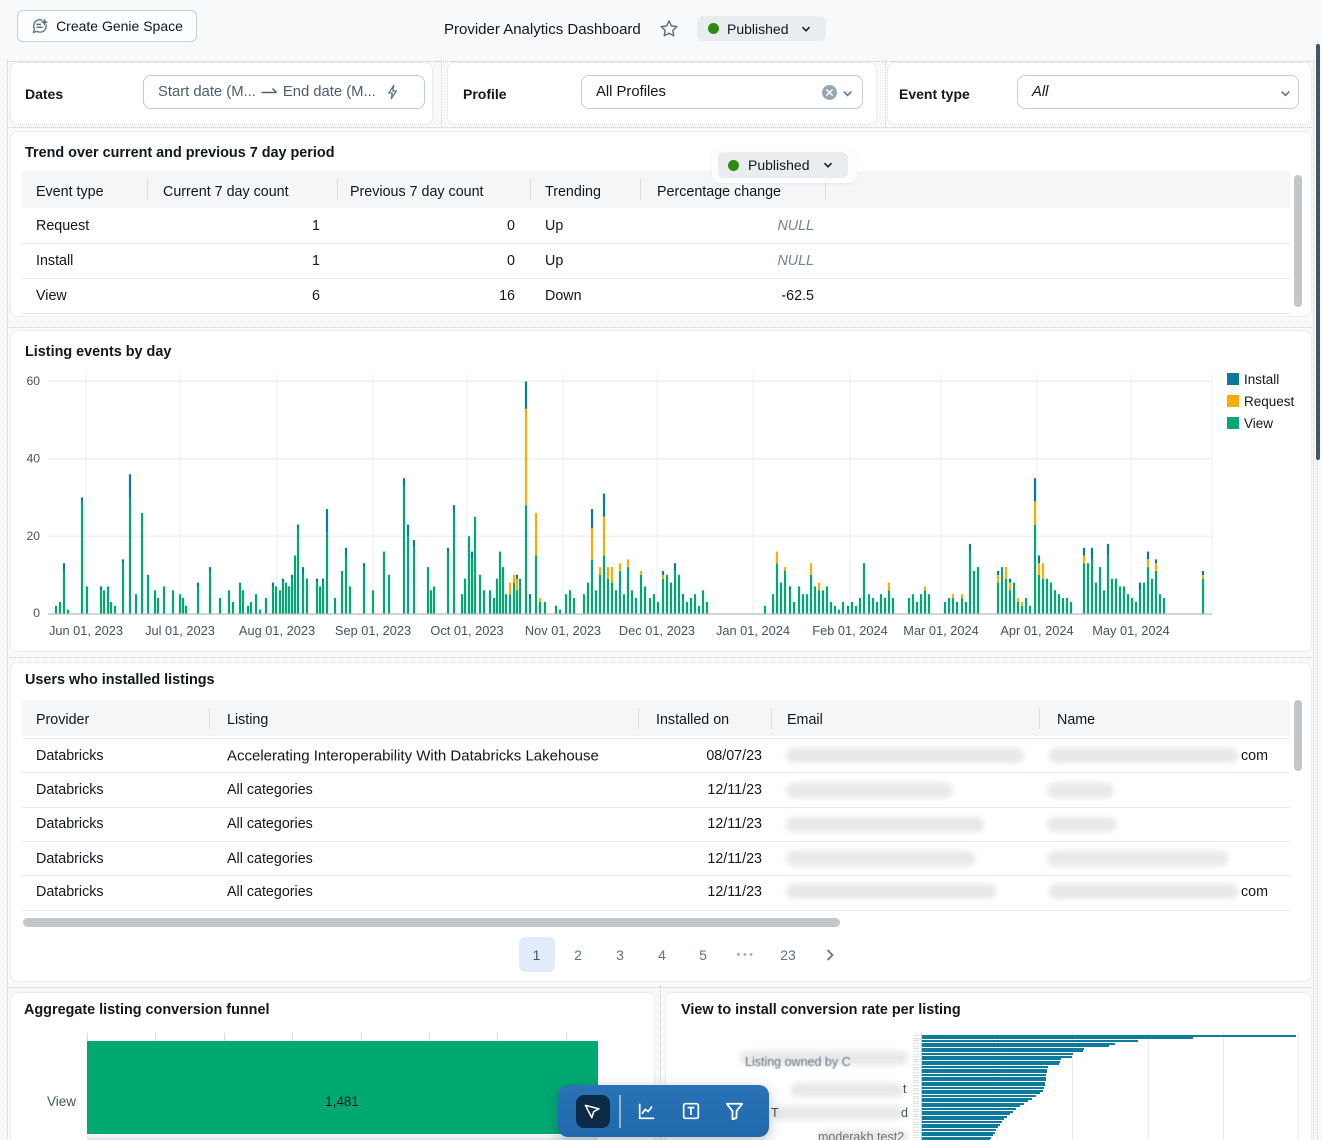 The width and height of the screenshot is (1322, 1140). I want to click on svg-text: Nov 01, 2023, so click(563, 630).